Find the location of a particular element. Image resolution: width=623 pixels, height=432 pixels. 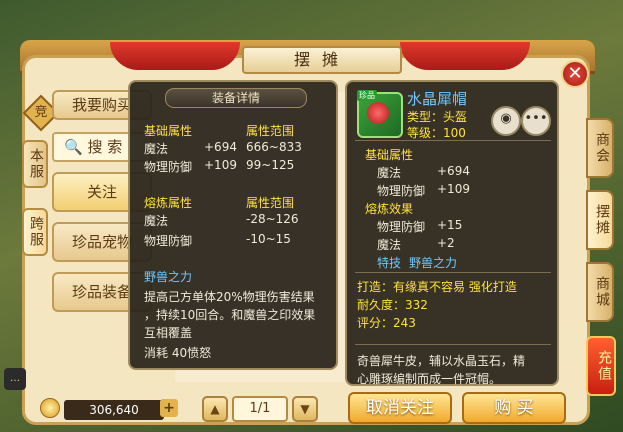

base-range-title: 属性范围 is located at coordinates (270, 131).